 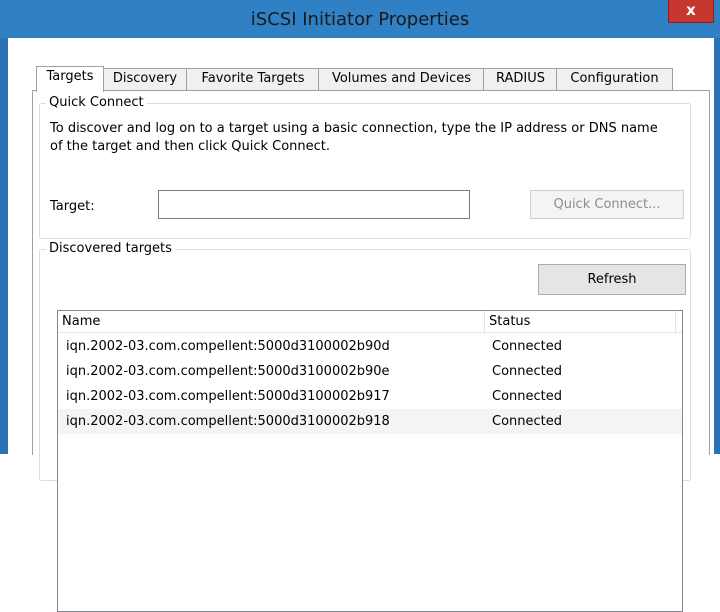 I want to click on quick-connect-group-label: Quick Connect, so click(x=96, y=102).